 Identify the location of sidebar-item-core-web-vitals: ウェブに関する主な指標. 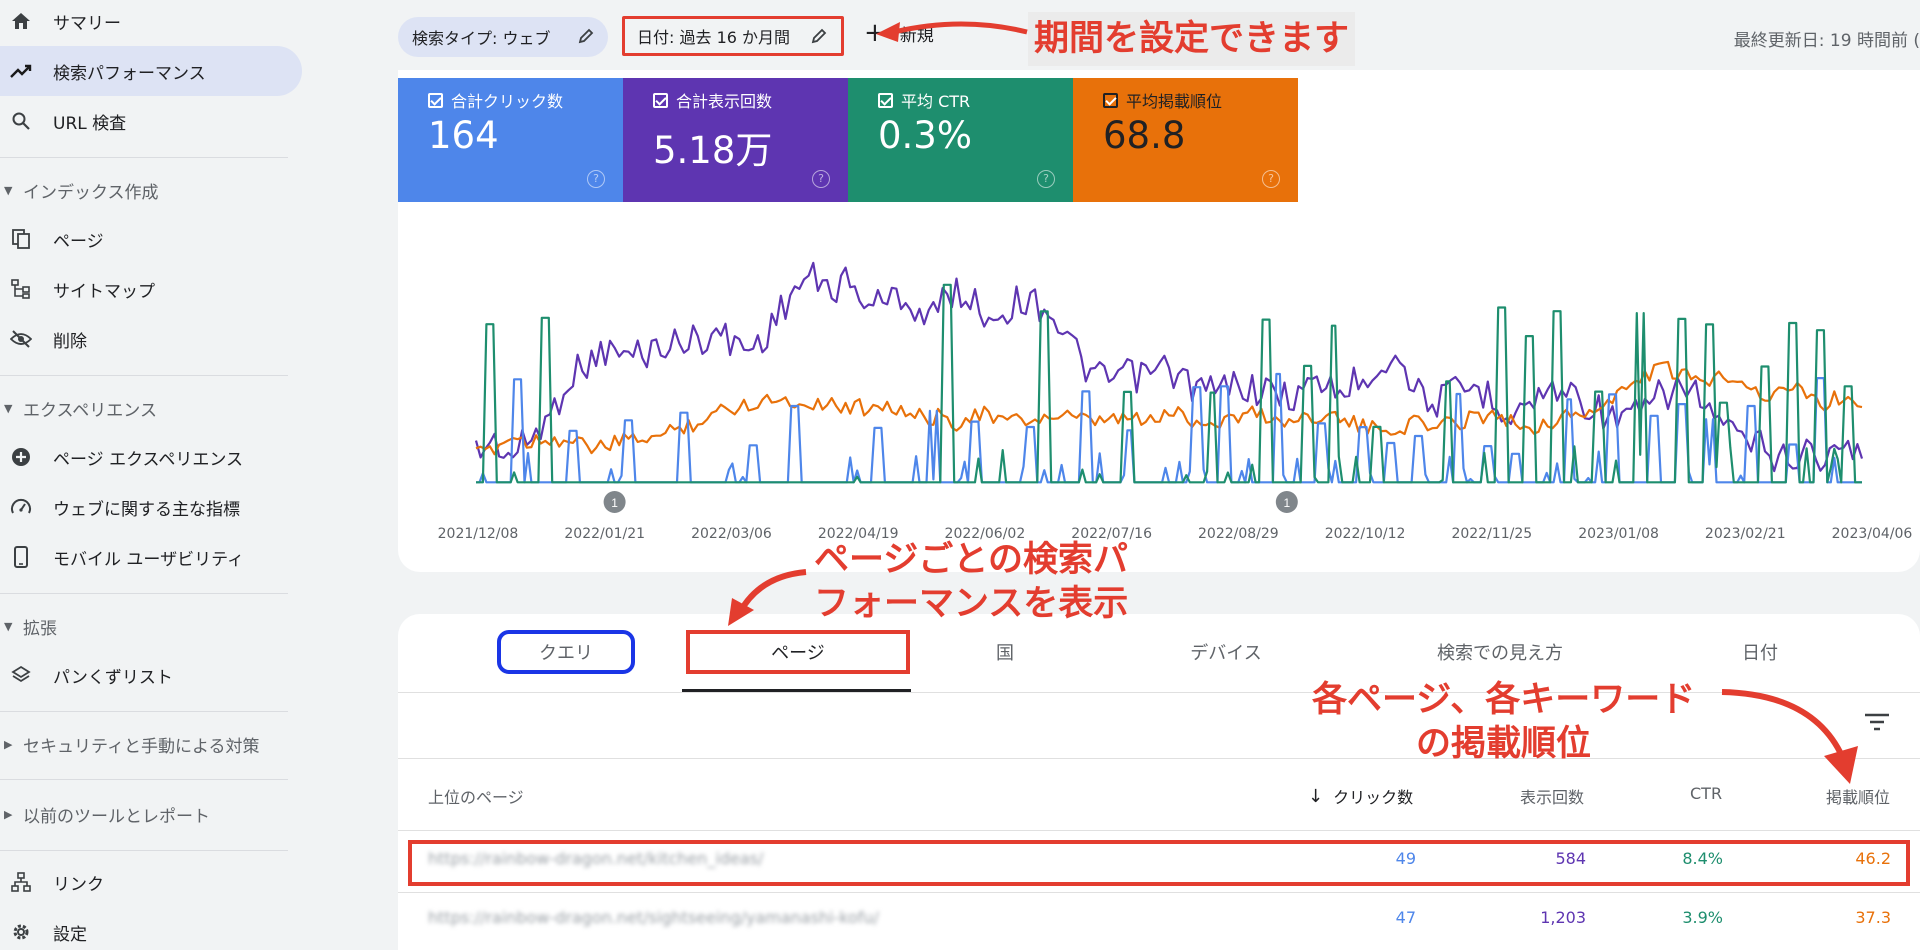
(151, 507).